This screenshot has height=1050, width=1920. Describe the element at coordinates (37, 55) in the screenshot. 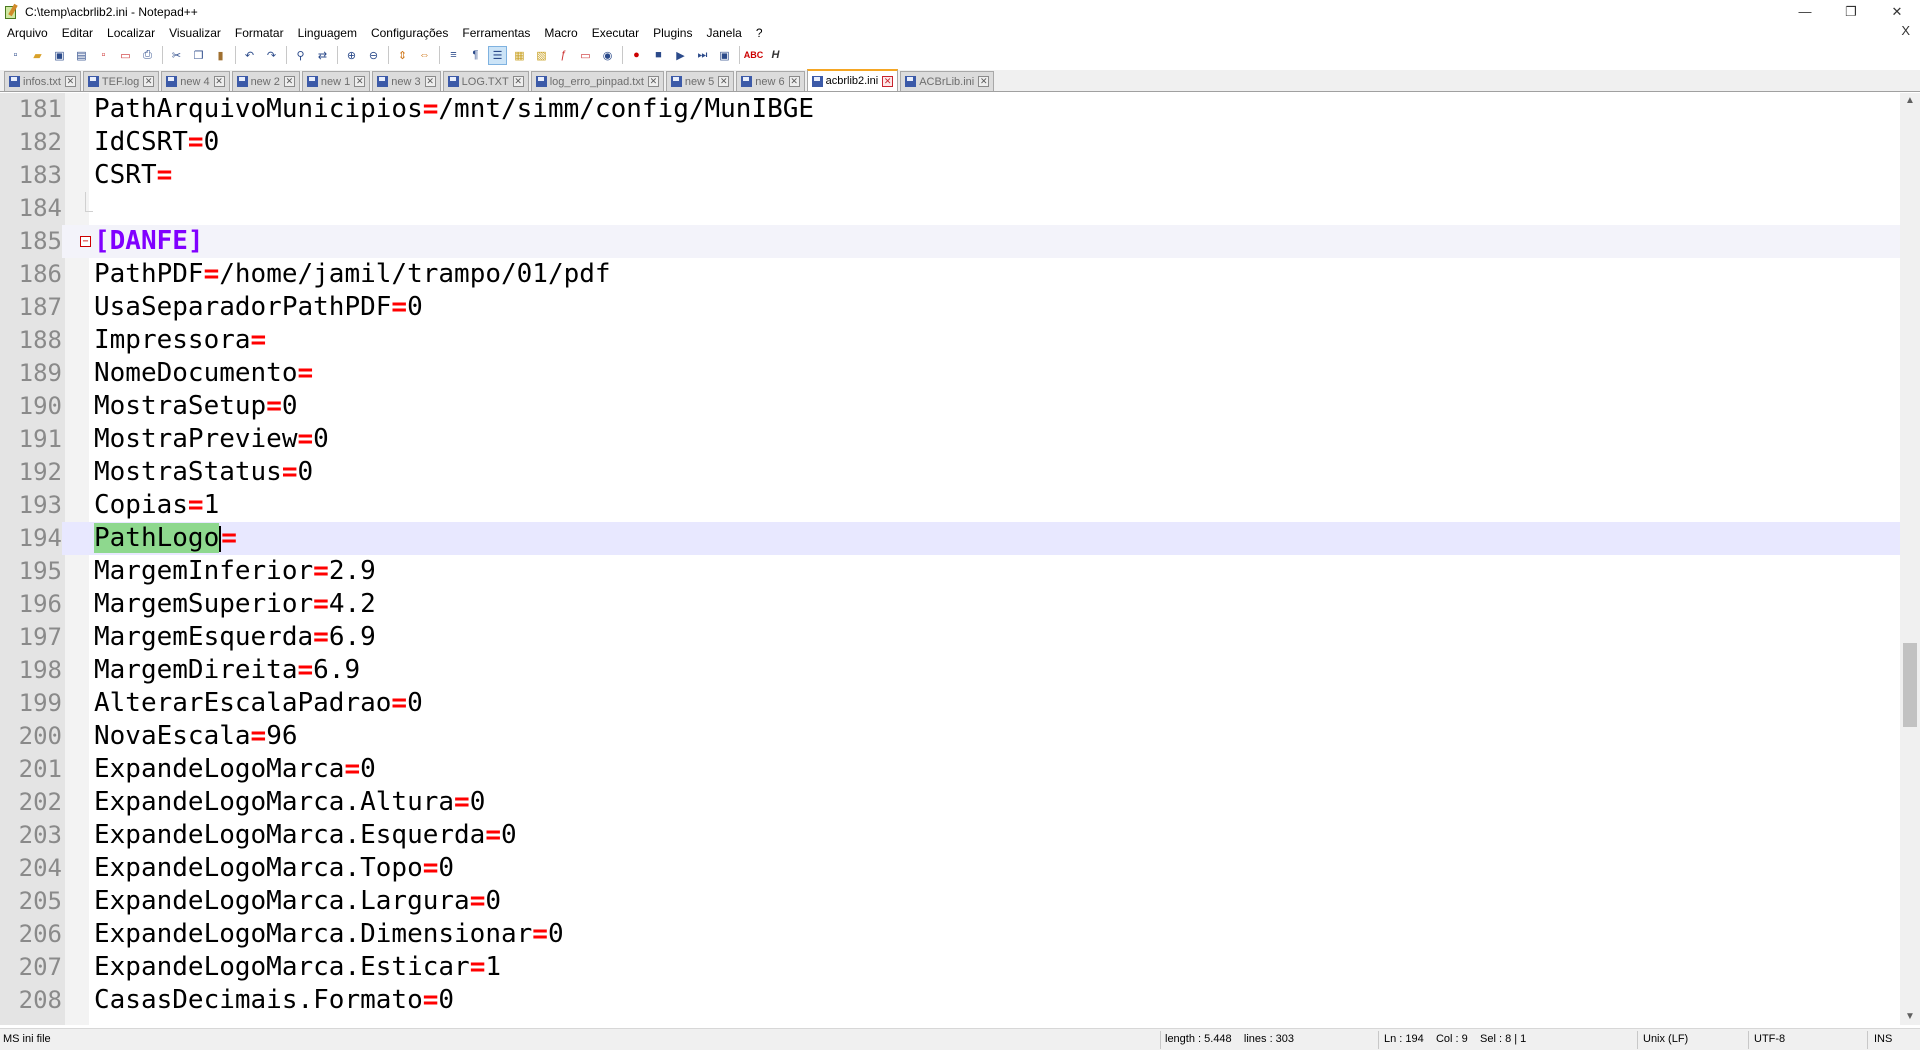

I see `open-file-icon: ▰` at that location.